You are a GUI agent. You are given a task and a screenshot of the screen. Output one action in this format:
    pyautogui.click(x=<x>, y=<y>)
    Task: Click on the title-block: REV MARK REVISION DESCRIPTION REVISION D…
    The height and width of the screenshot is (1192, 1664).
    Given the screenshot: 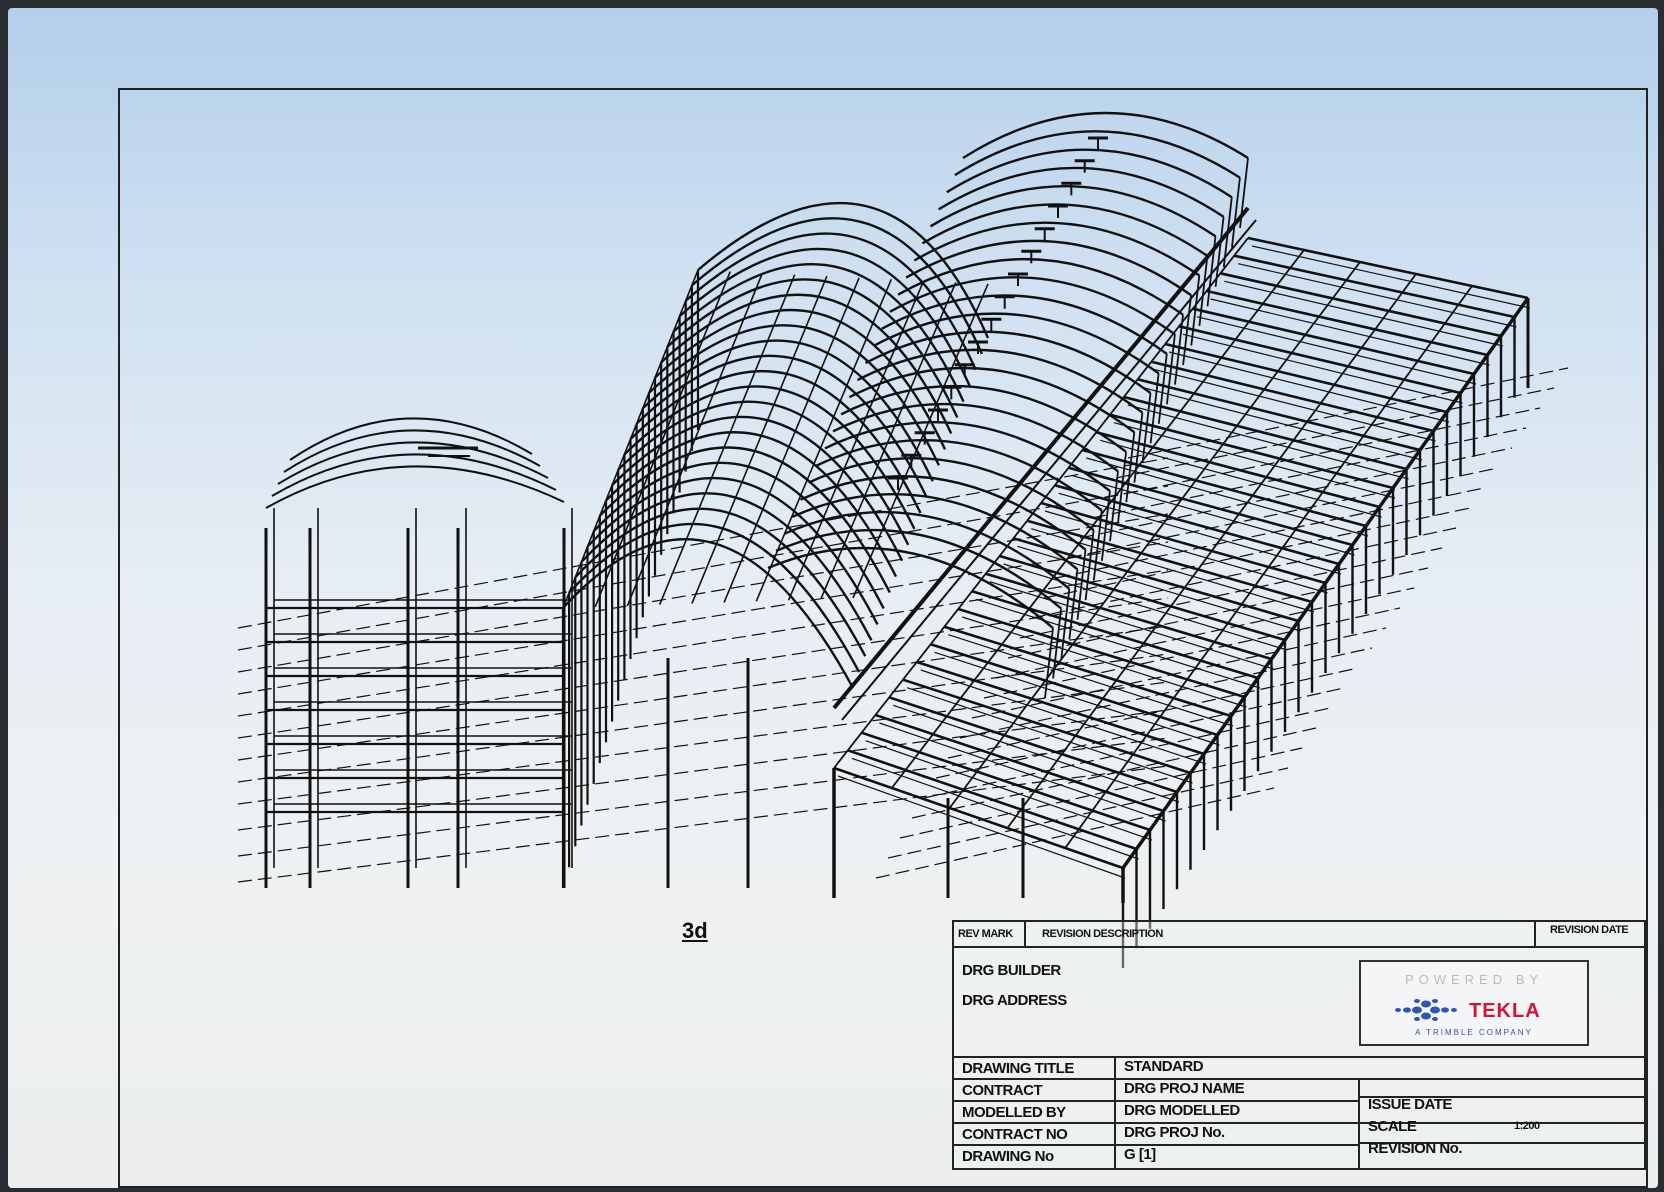 What is the action you would take?
    pyautogui.click(x=1299, y=1045)
    